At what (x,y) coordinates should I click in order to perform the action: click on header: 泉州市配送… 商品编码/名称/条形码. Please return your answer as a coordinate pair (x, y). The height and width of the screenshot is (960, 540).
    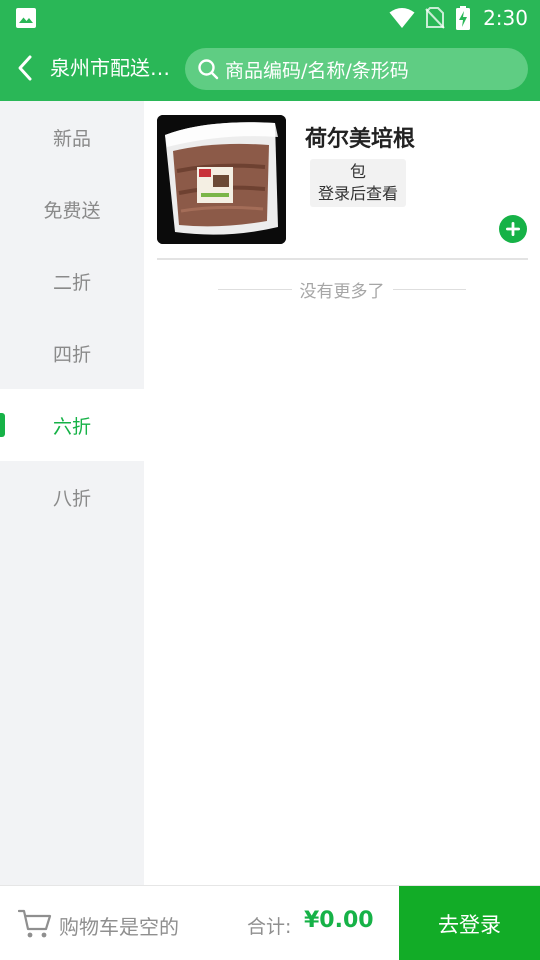
    Looking at the image, I should click on (270, 68).